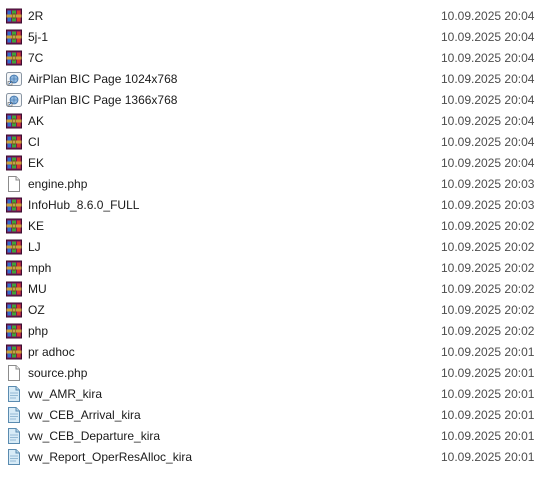 This screenshot has height=484, width=549. Describe the element at coordinates (36, 121) in the screenshot. I see `file-name: AK` at that location.